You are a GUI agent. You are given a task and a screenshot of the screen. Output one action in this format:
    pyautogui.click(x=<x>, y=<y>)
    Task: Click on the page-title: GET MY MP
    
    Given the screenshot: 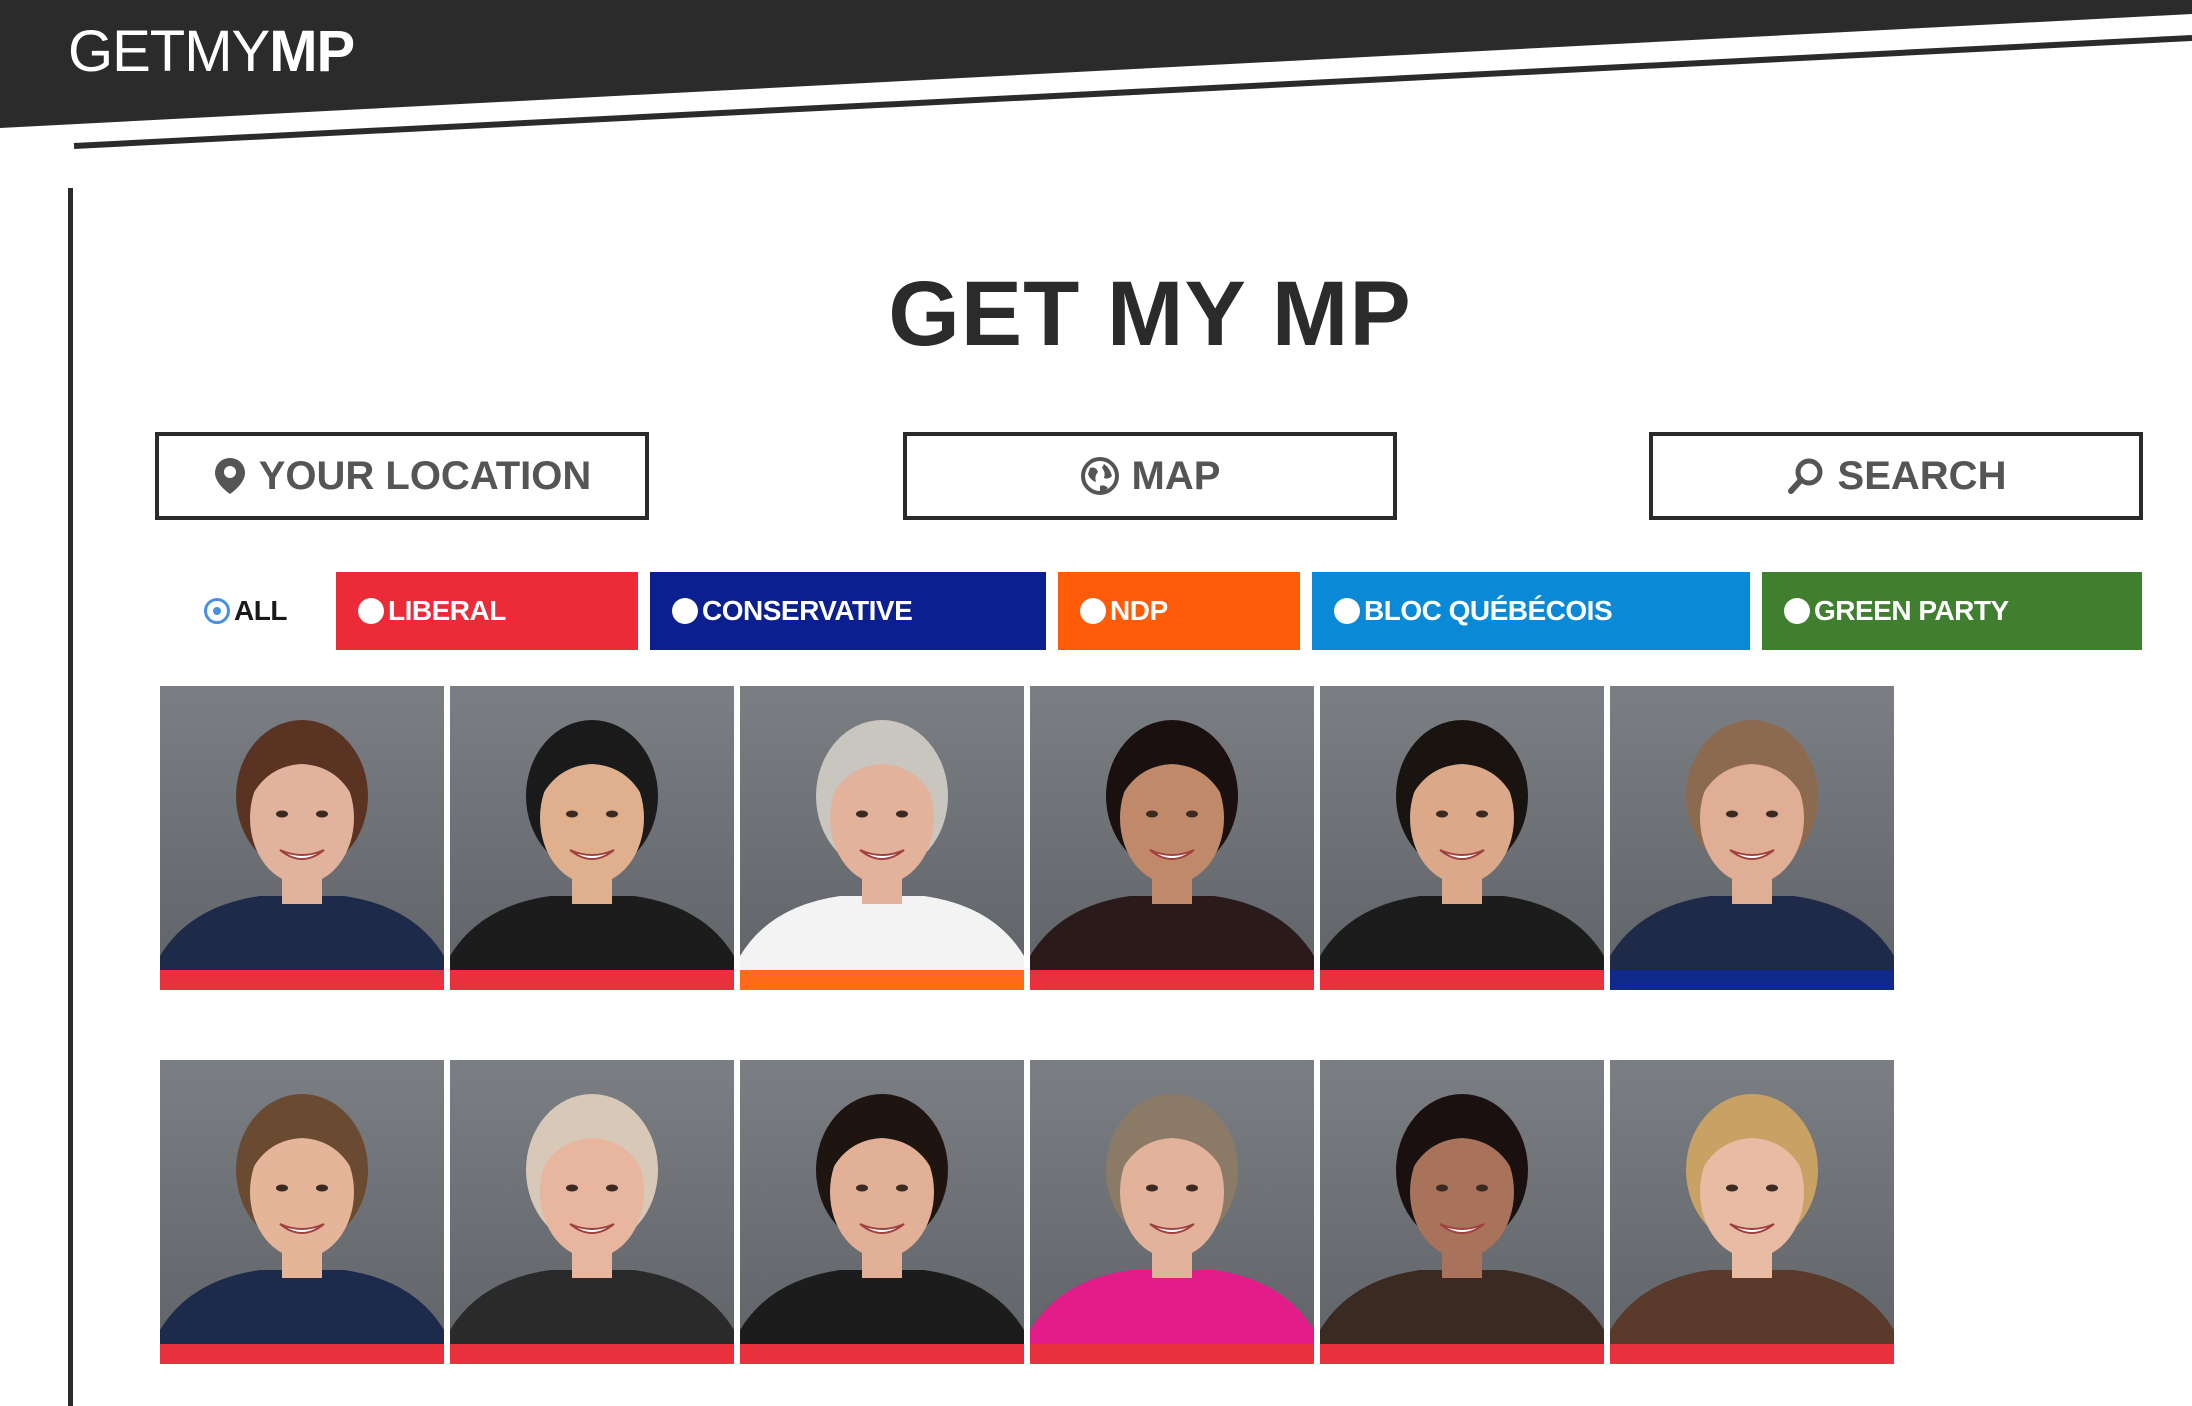 What is the action you would take?
    pyautogui.click(x=1150, y=314)
    